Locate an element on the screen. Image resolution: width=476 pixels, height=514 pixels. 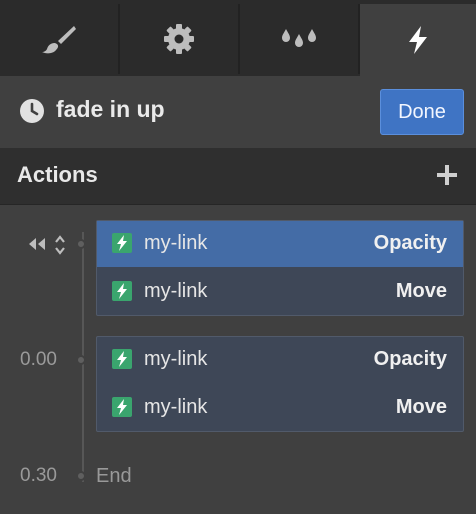
lightning-icon is located at coordinates (418, 40).